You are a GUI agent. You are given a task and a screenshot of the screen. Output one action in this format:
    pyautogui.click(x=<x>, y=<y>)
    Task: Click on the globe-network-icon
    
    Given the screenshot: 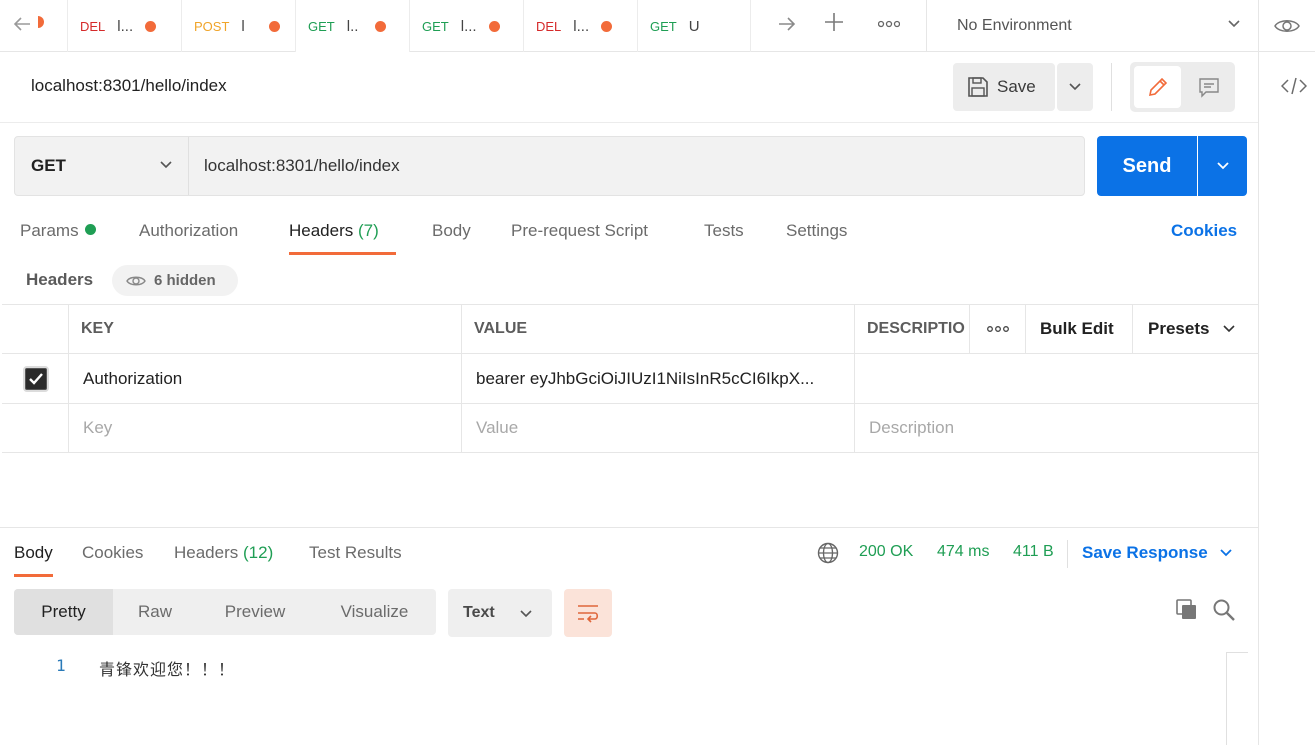 What is the action you would take?
    pyautogui.click(x=828, y=555)
    